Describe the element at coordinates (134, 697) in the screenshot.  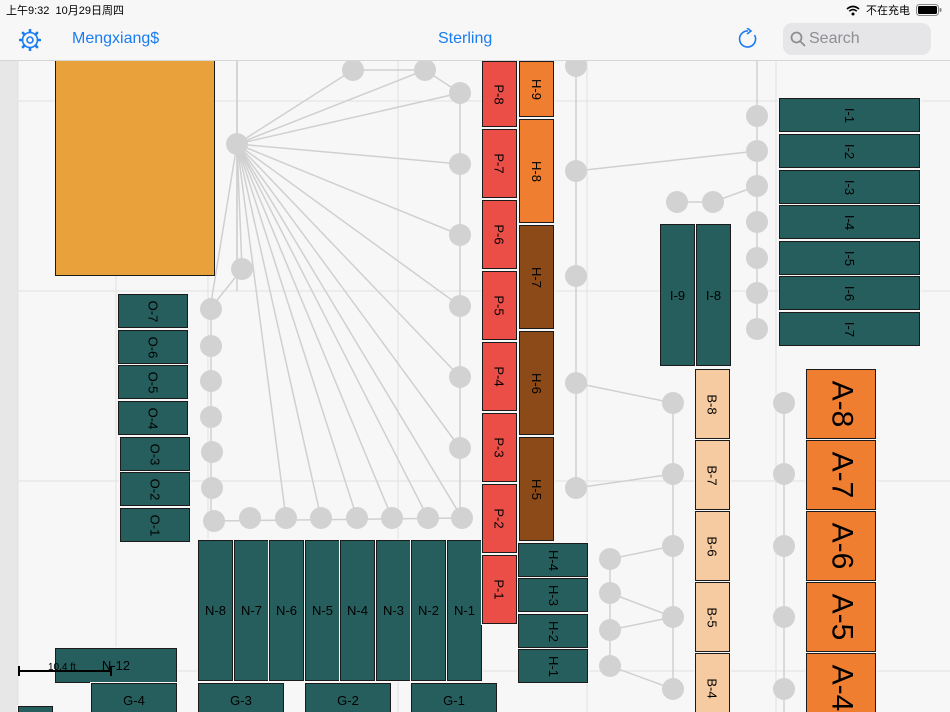
I see `rack-g-4: G-4` at that location.